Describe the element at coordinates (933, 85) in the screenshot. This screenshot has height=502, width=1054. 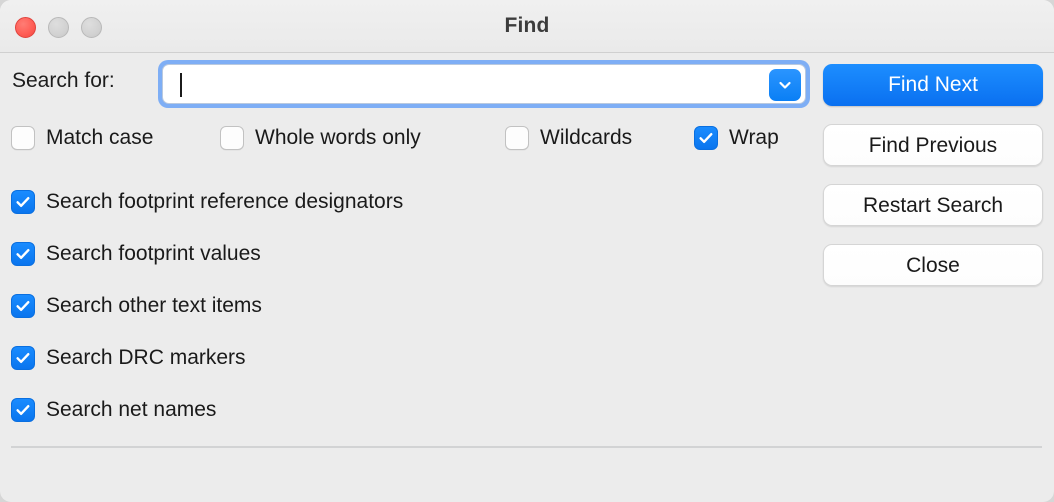
I see `find-next-button: Find Next` at that location.